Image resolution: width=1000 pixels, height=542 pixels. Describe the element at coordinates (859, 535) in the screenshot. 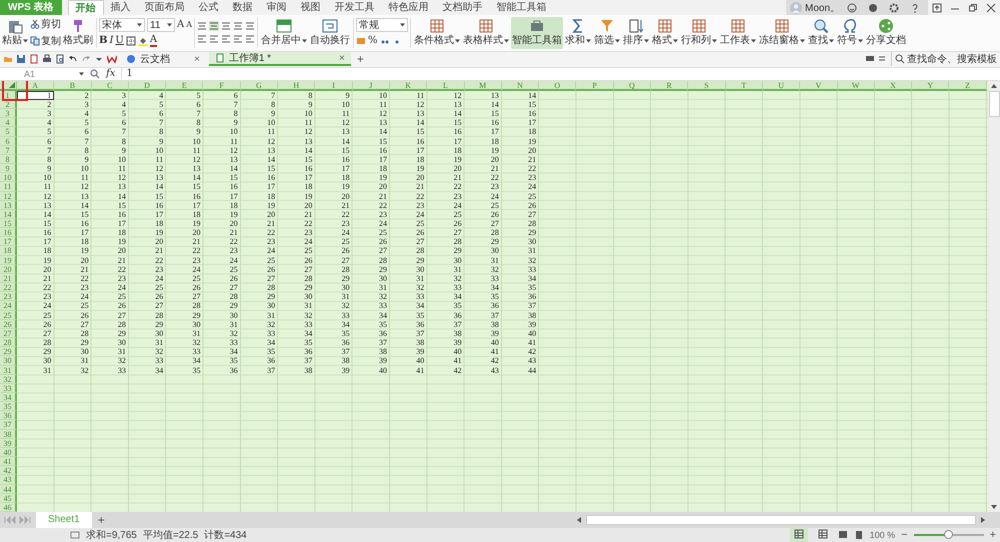

I see `reading-mode-icon` at that location.